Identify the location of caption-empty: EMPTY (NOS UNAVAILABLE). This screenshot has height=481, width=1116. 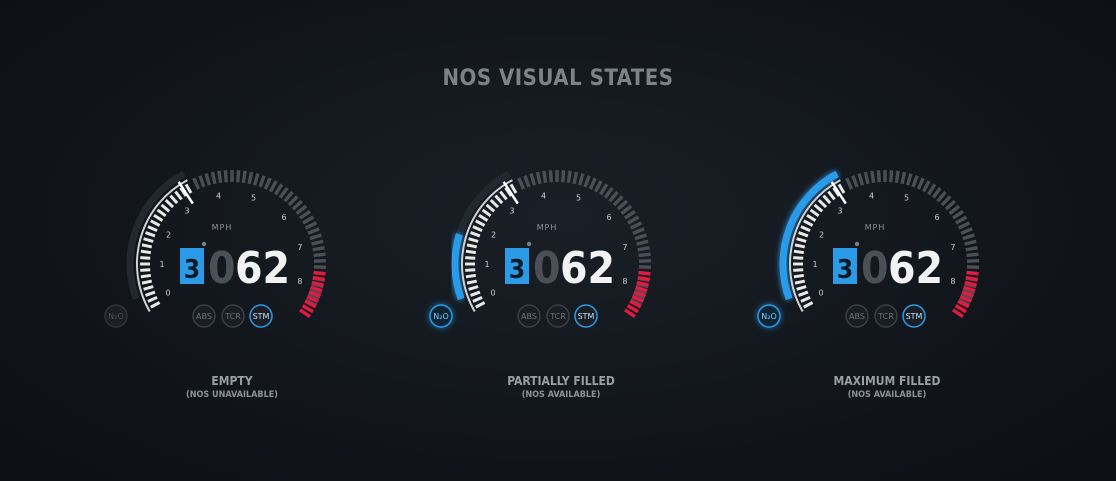
(232, 387).